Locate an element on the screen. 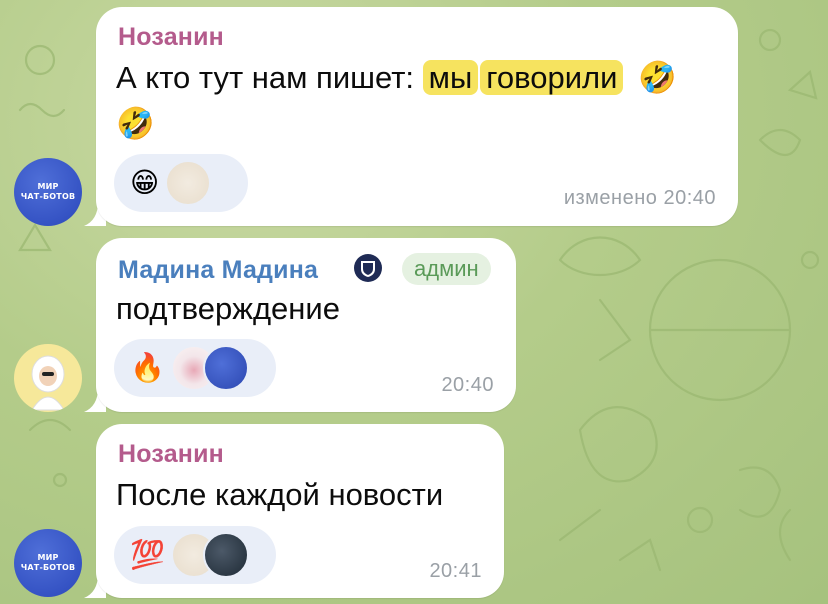 The image size is (828, 604). user-avatar-illustration is located at coordinates (48, 383).